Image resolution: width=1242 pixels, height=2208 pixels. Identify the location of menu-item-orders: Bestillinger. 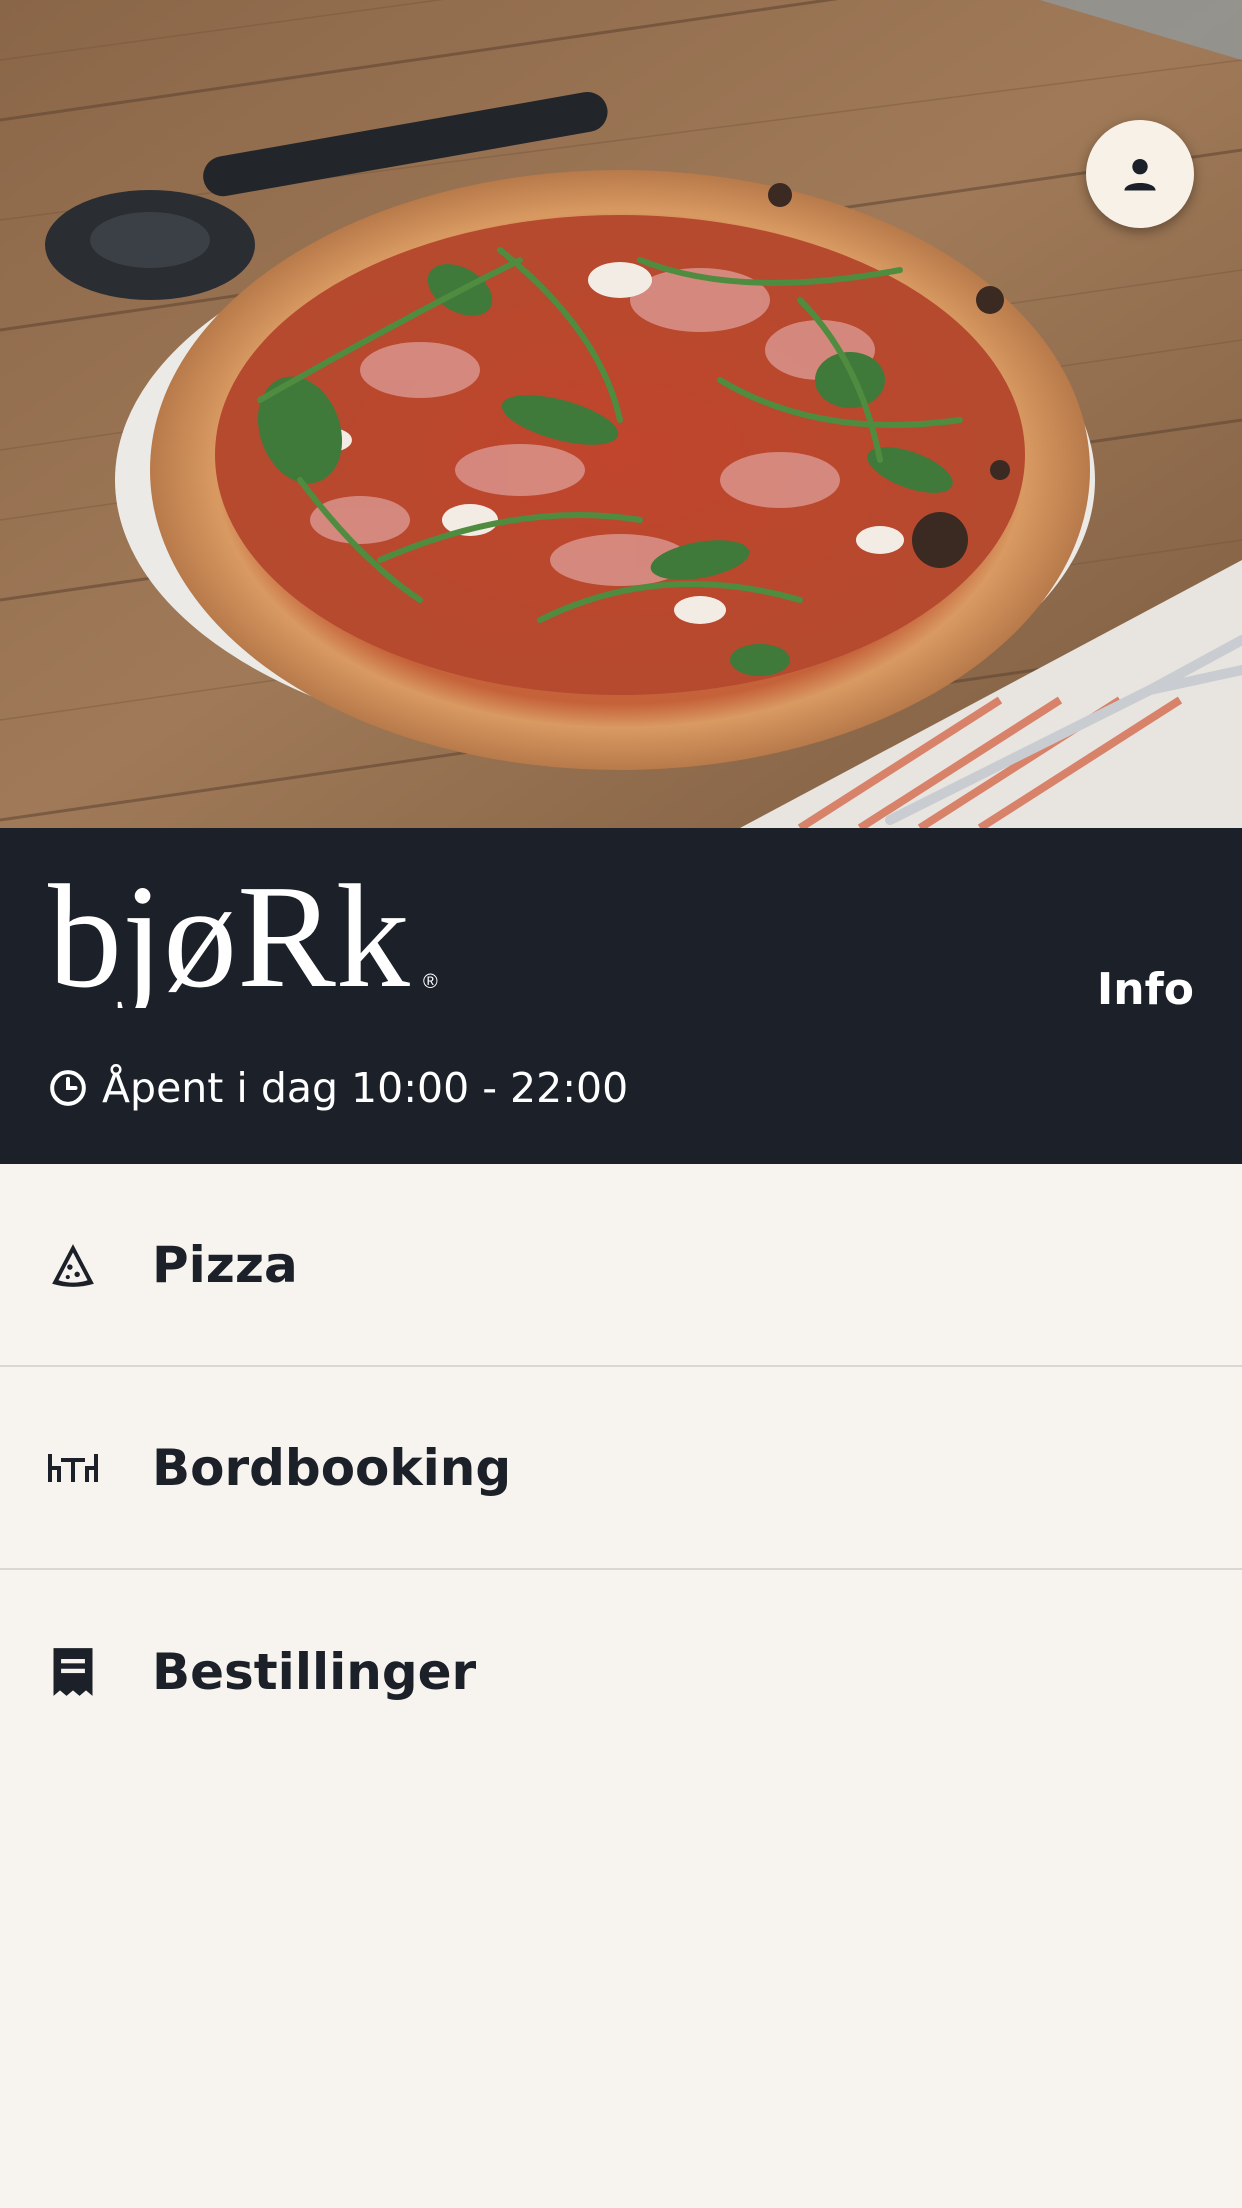
(621, 1671).